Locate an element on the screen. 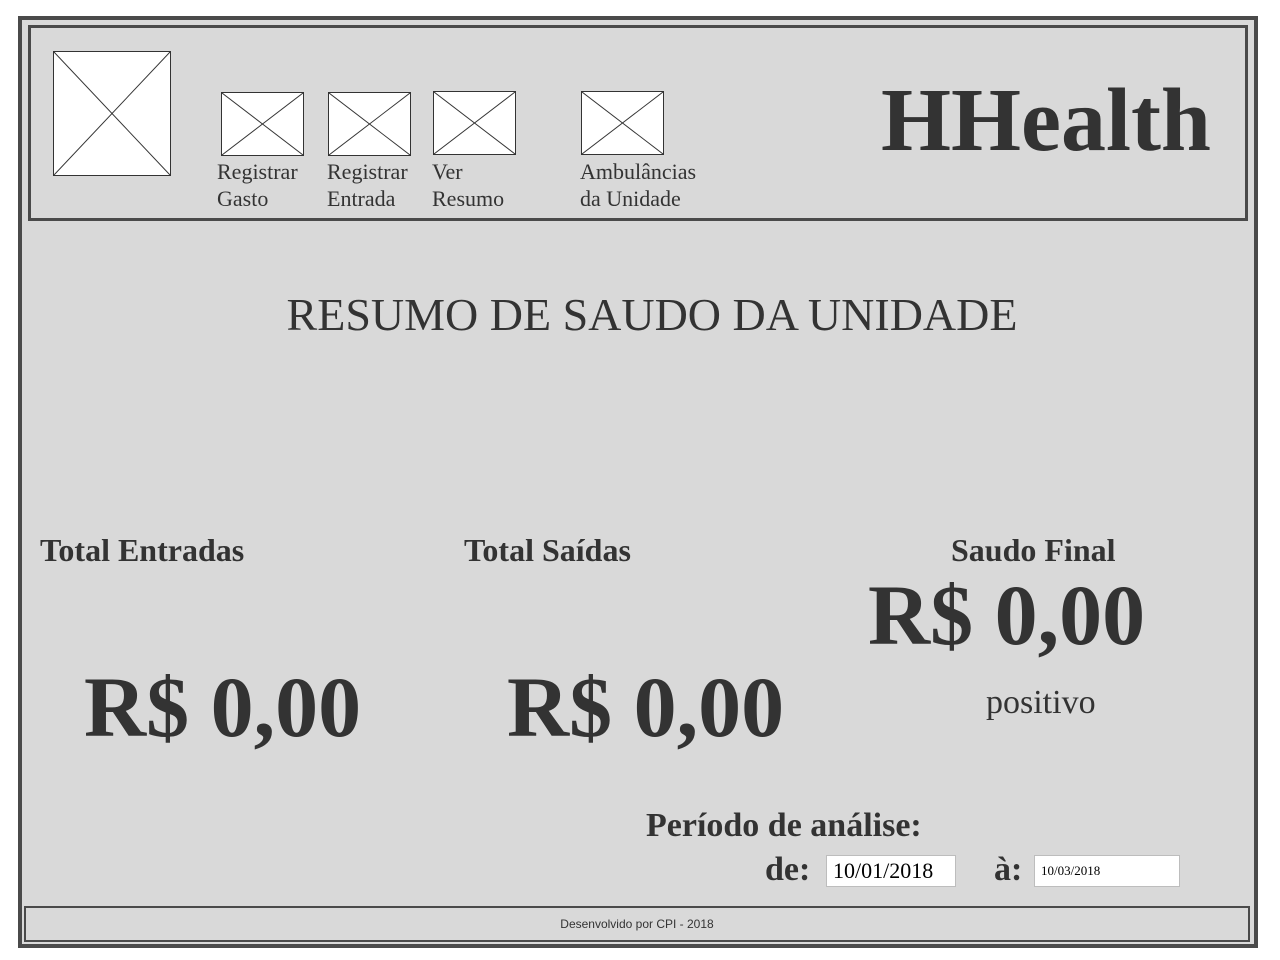  date-from-input is located at coordinates (891, 871).